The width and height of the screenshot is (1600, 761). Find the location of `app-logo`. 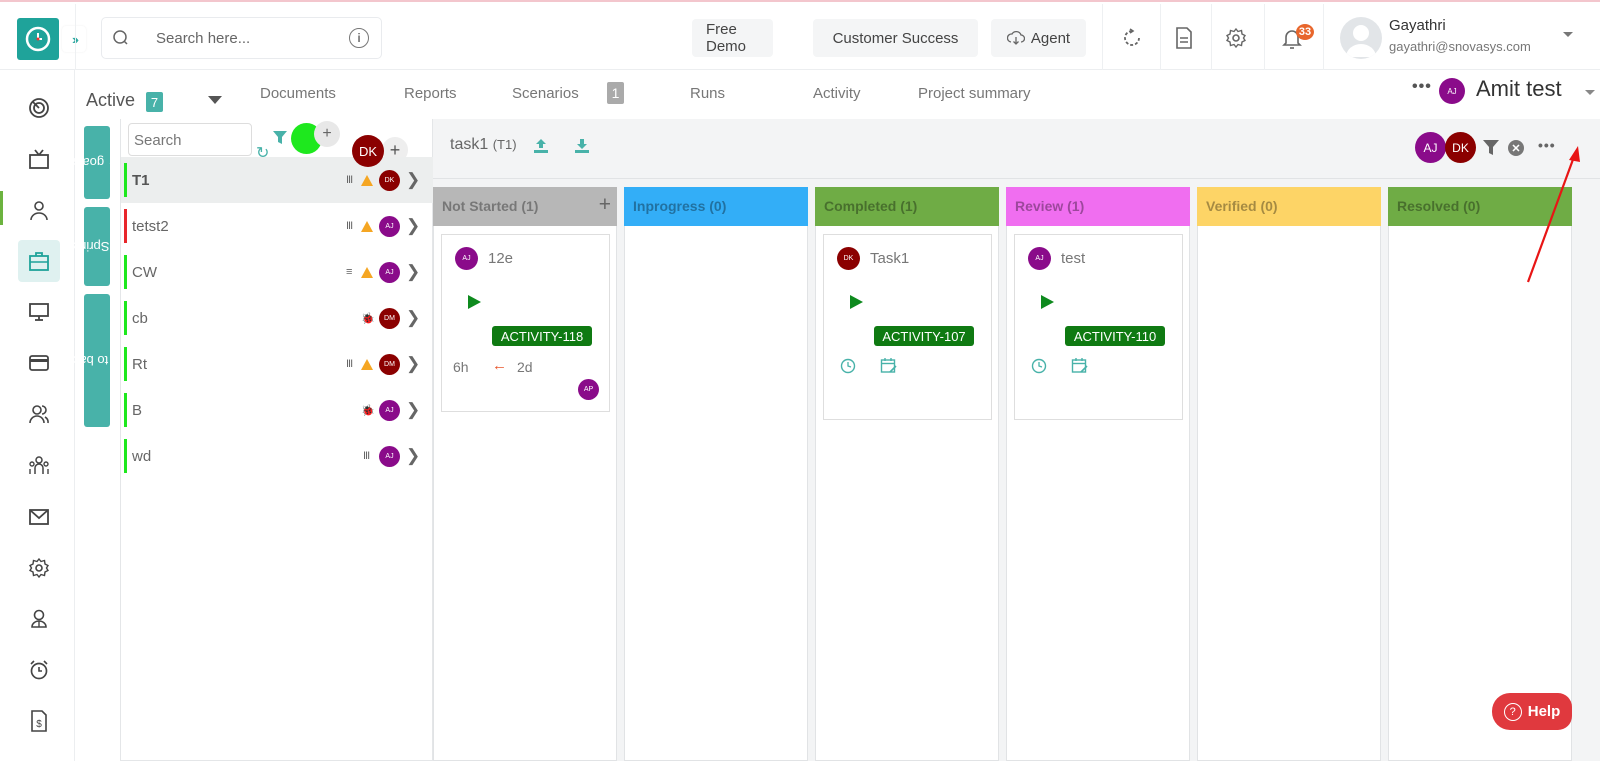

app-logo is located at coordinates (38, 39).